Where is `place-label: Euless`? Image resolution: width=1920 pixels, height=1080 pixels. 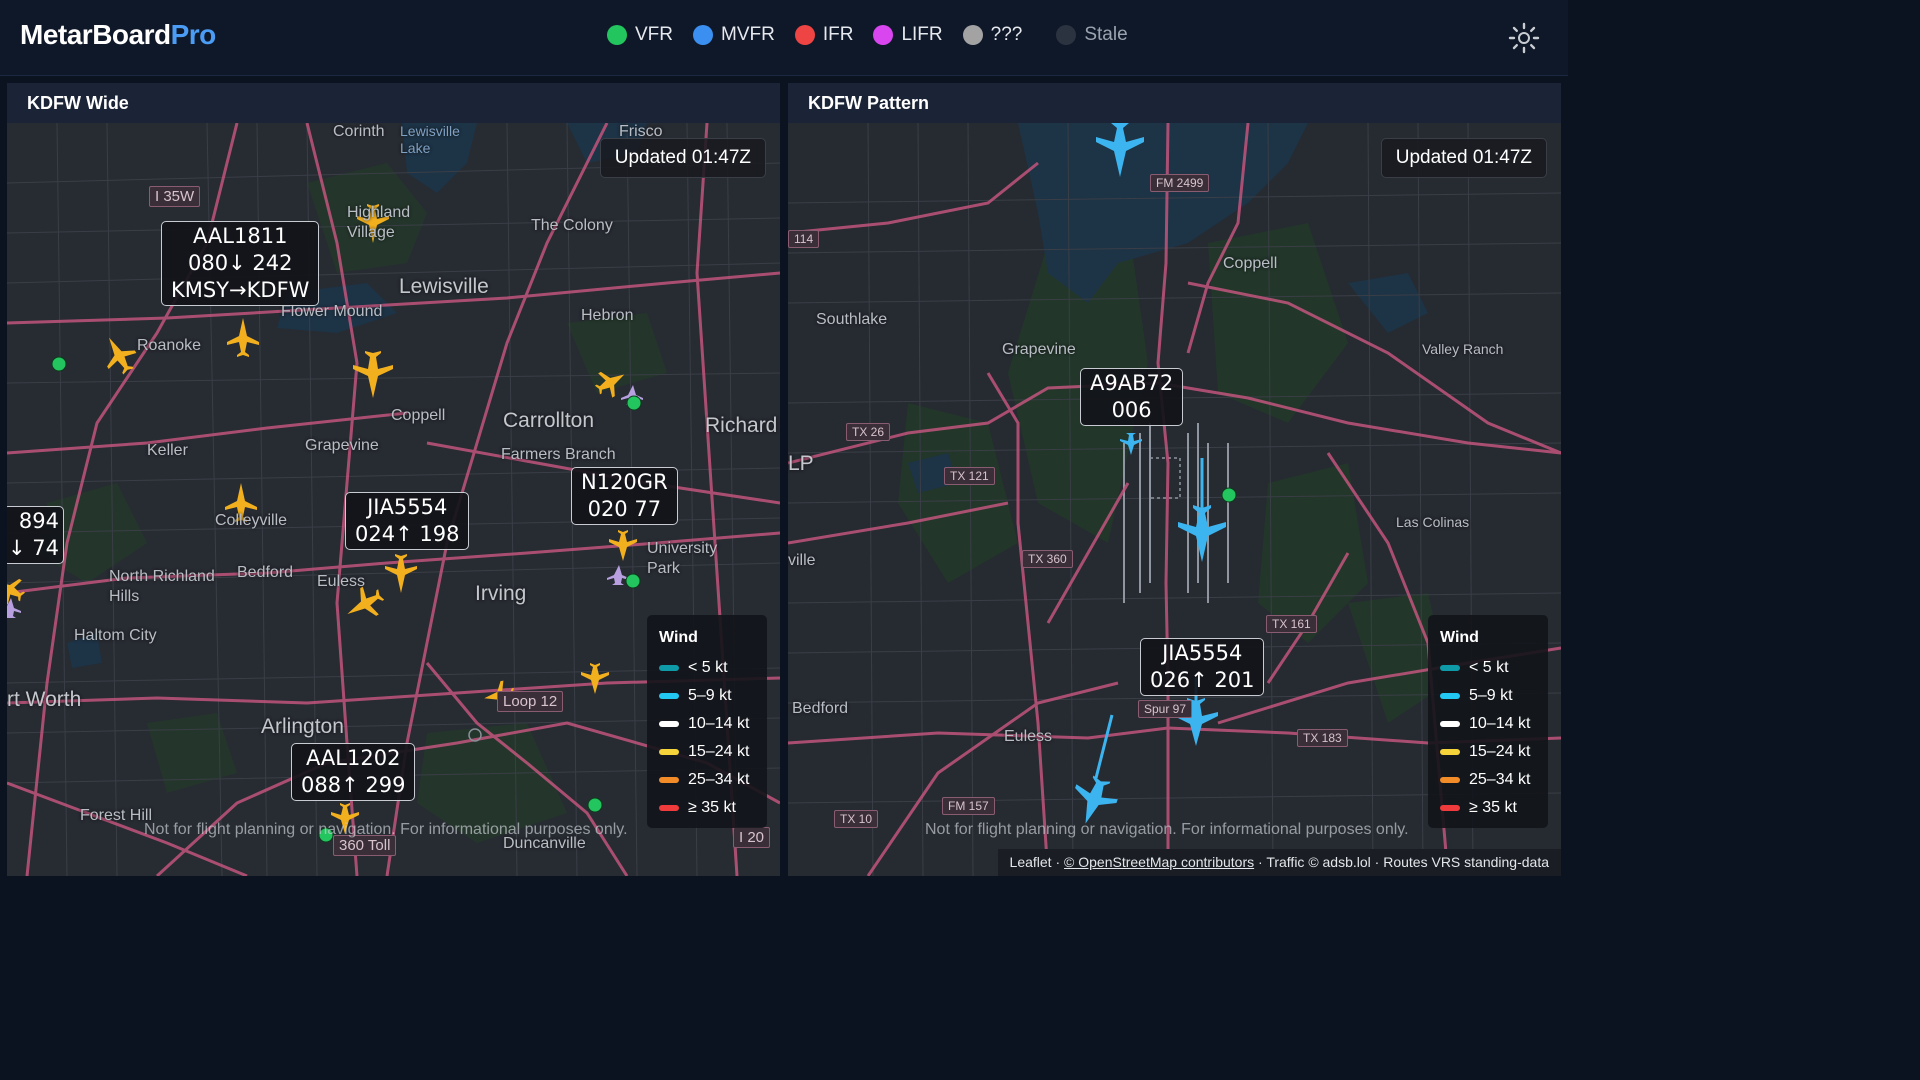 place-label: Euless is located at coordinates (341, 581).